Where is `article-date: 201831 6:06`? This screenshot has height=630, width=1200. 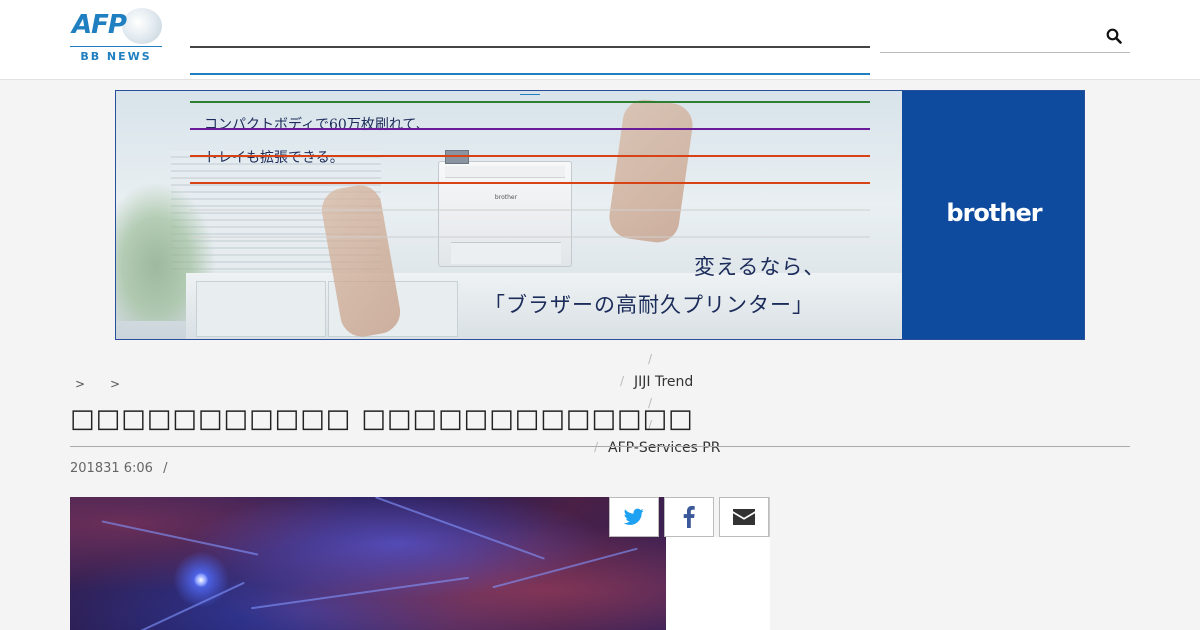
article-date: 201831 6:06 is located at coordinates (111, 468).